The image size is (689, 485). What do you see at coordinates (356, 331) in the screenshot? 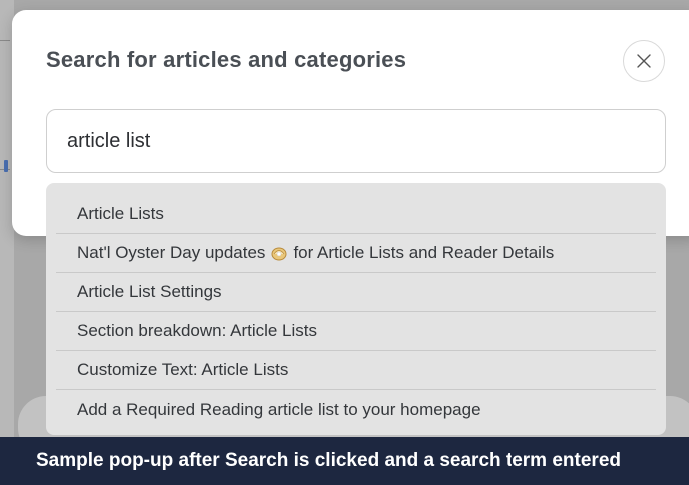
I see `result-item: Section breakdown: Article Lists` at bounding box center [356, 331].